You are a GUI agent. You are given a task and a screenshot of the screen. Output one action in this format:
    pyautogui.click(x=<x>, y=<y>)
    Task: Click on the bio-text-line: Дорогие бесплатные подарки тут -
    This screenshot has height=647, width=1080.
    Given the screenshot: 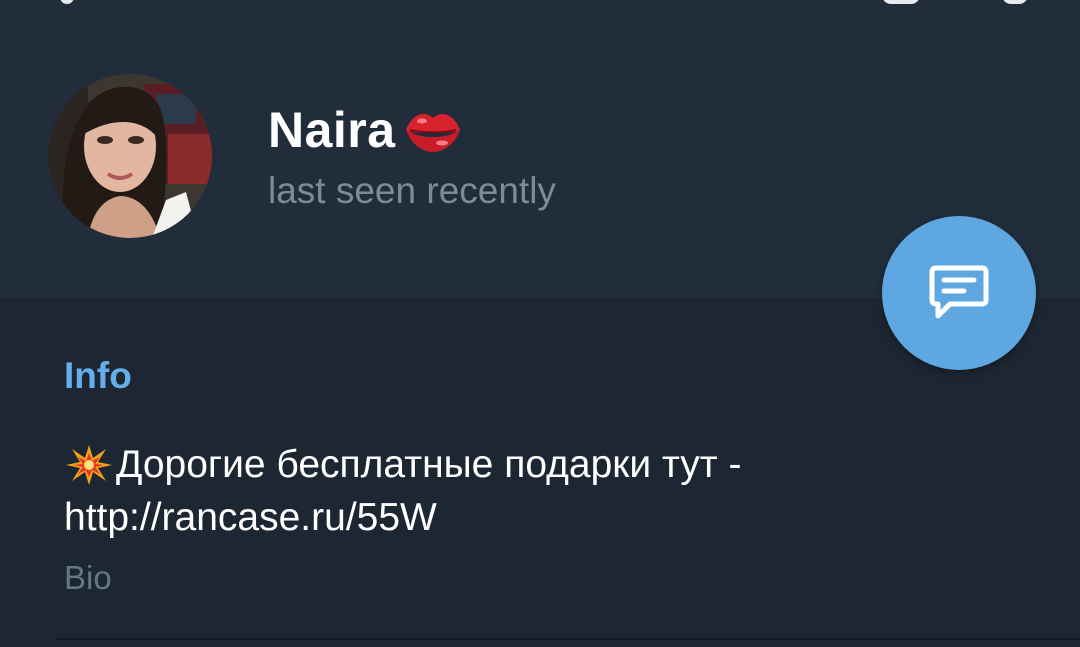 What is the action you would take?
    pyautogui.click(x=402, y=465)
    